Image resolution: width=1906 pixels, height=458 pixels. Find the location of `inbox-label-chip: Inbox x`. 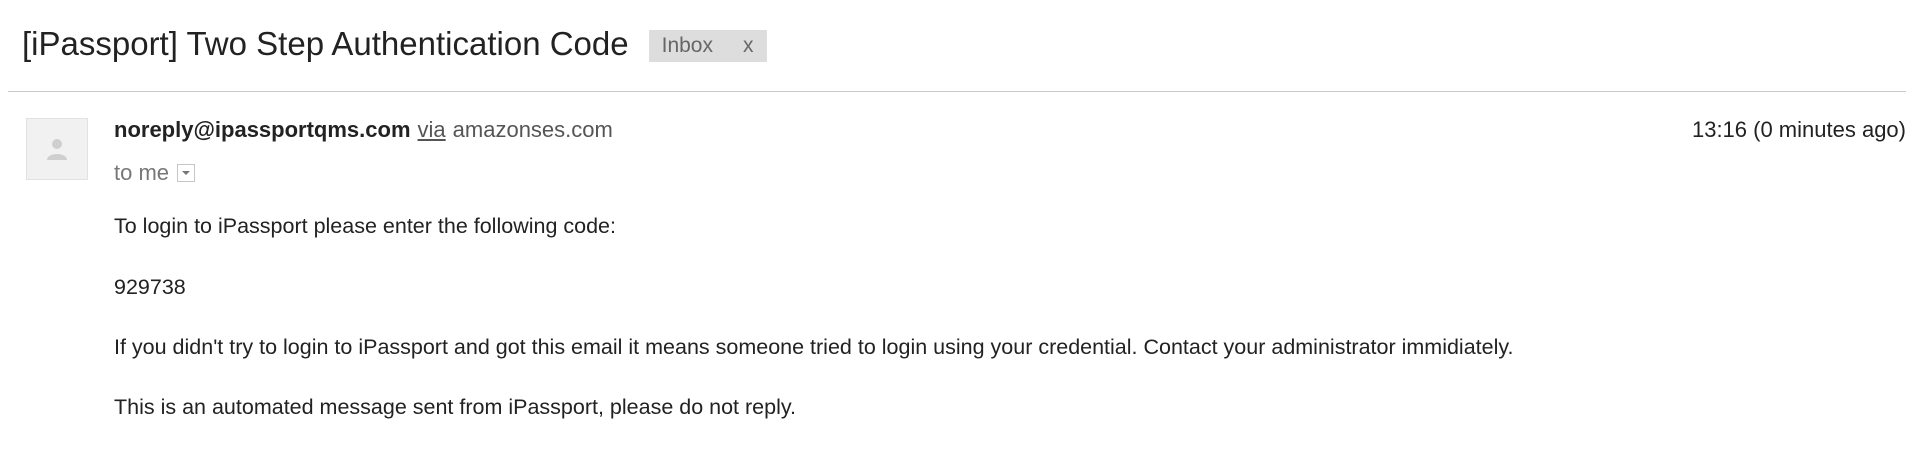

inbox-label-chip: Inbox x is located at coordinates (708, 46).